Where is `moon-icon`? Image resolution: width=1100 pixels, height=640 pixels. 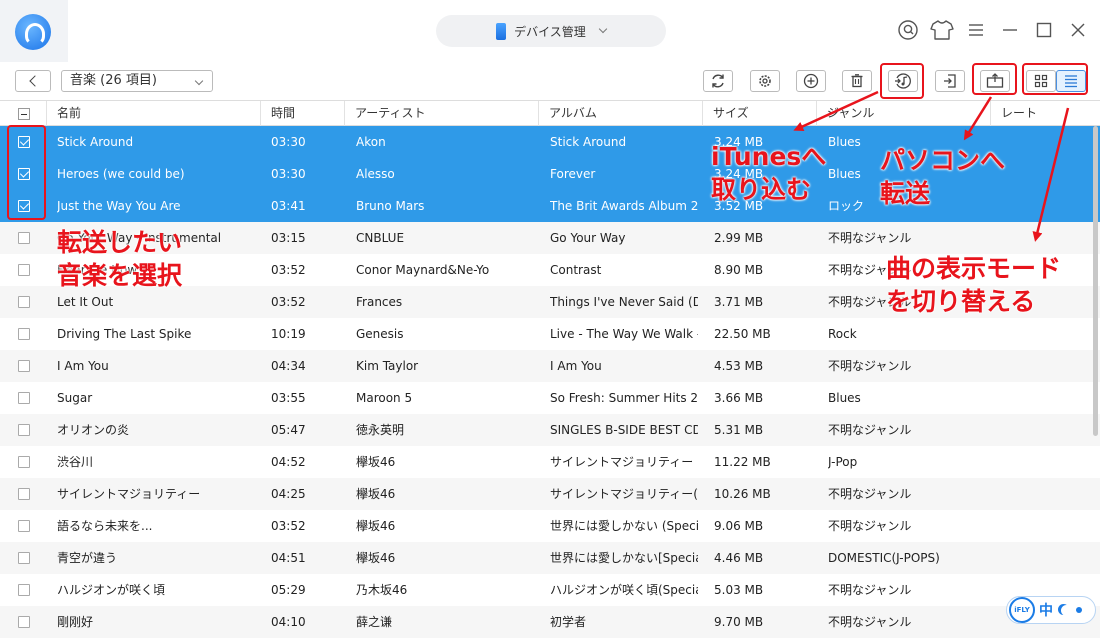
moon-icon is located at coordinates (1066, 610).